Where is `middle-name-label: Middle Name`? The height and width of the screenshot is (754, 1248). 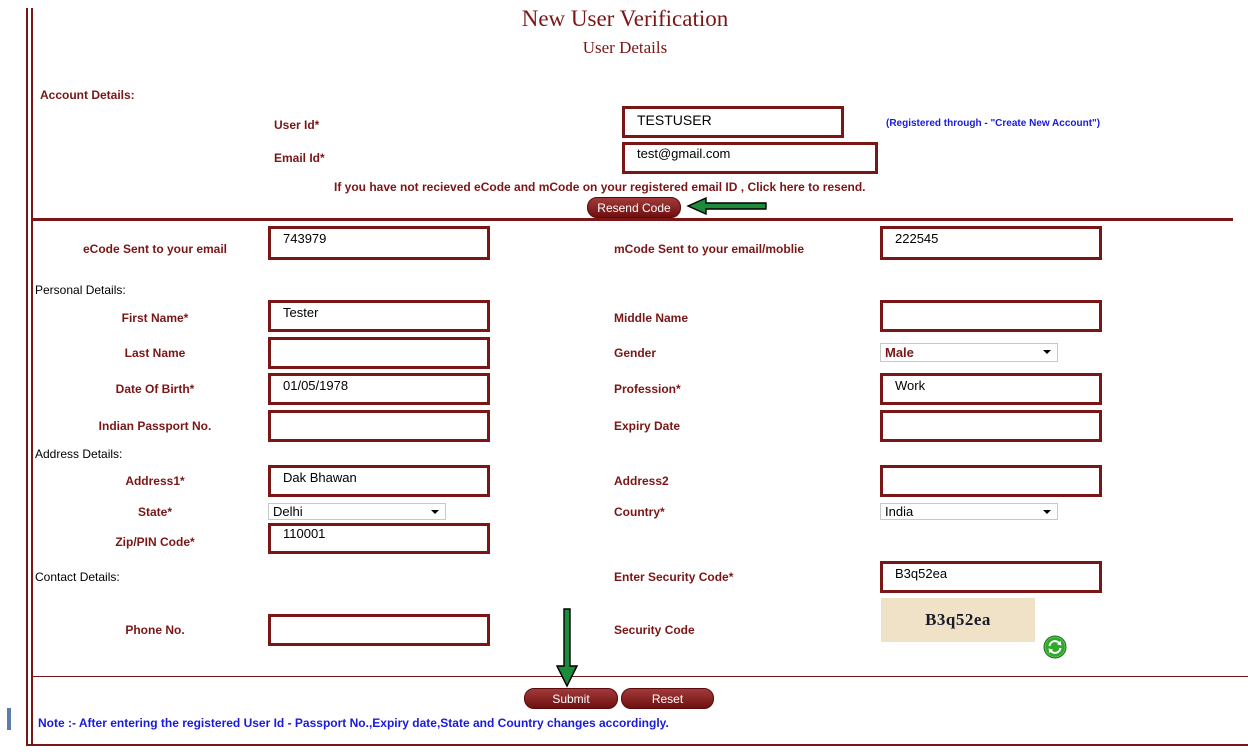 middle-name-label: Middle Name is located at coordinates (651, 318).